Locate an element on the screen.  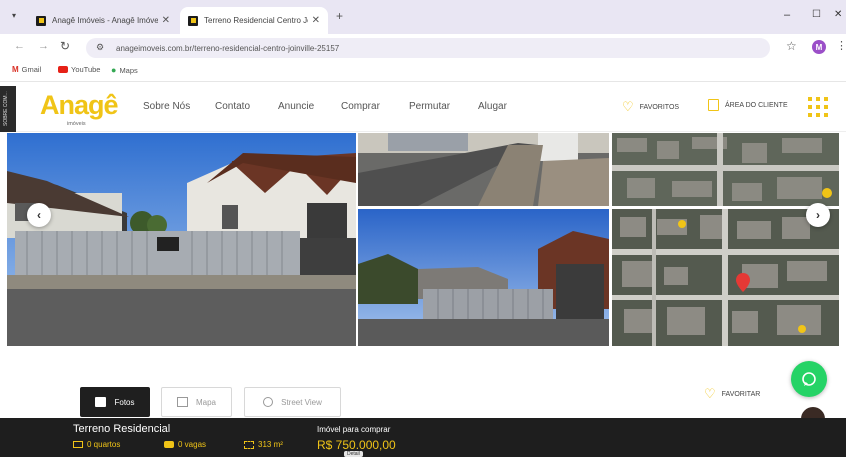
feature-parking: 0 vagas is located at coordinates (185, 444).